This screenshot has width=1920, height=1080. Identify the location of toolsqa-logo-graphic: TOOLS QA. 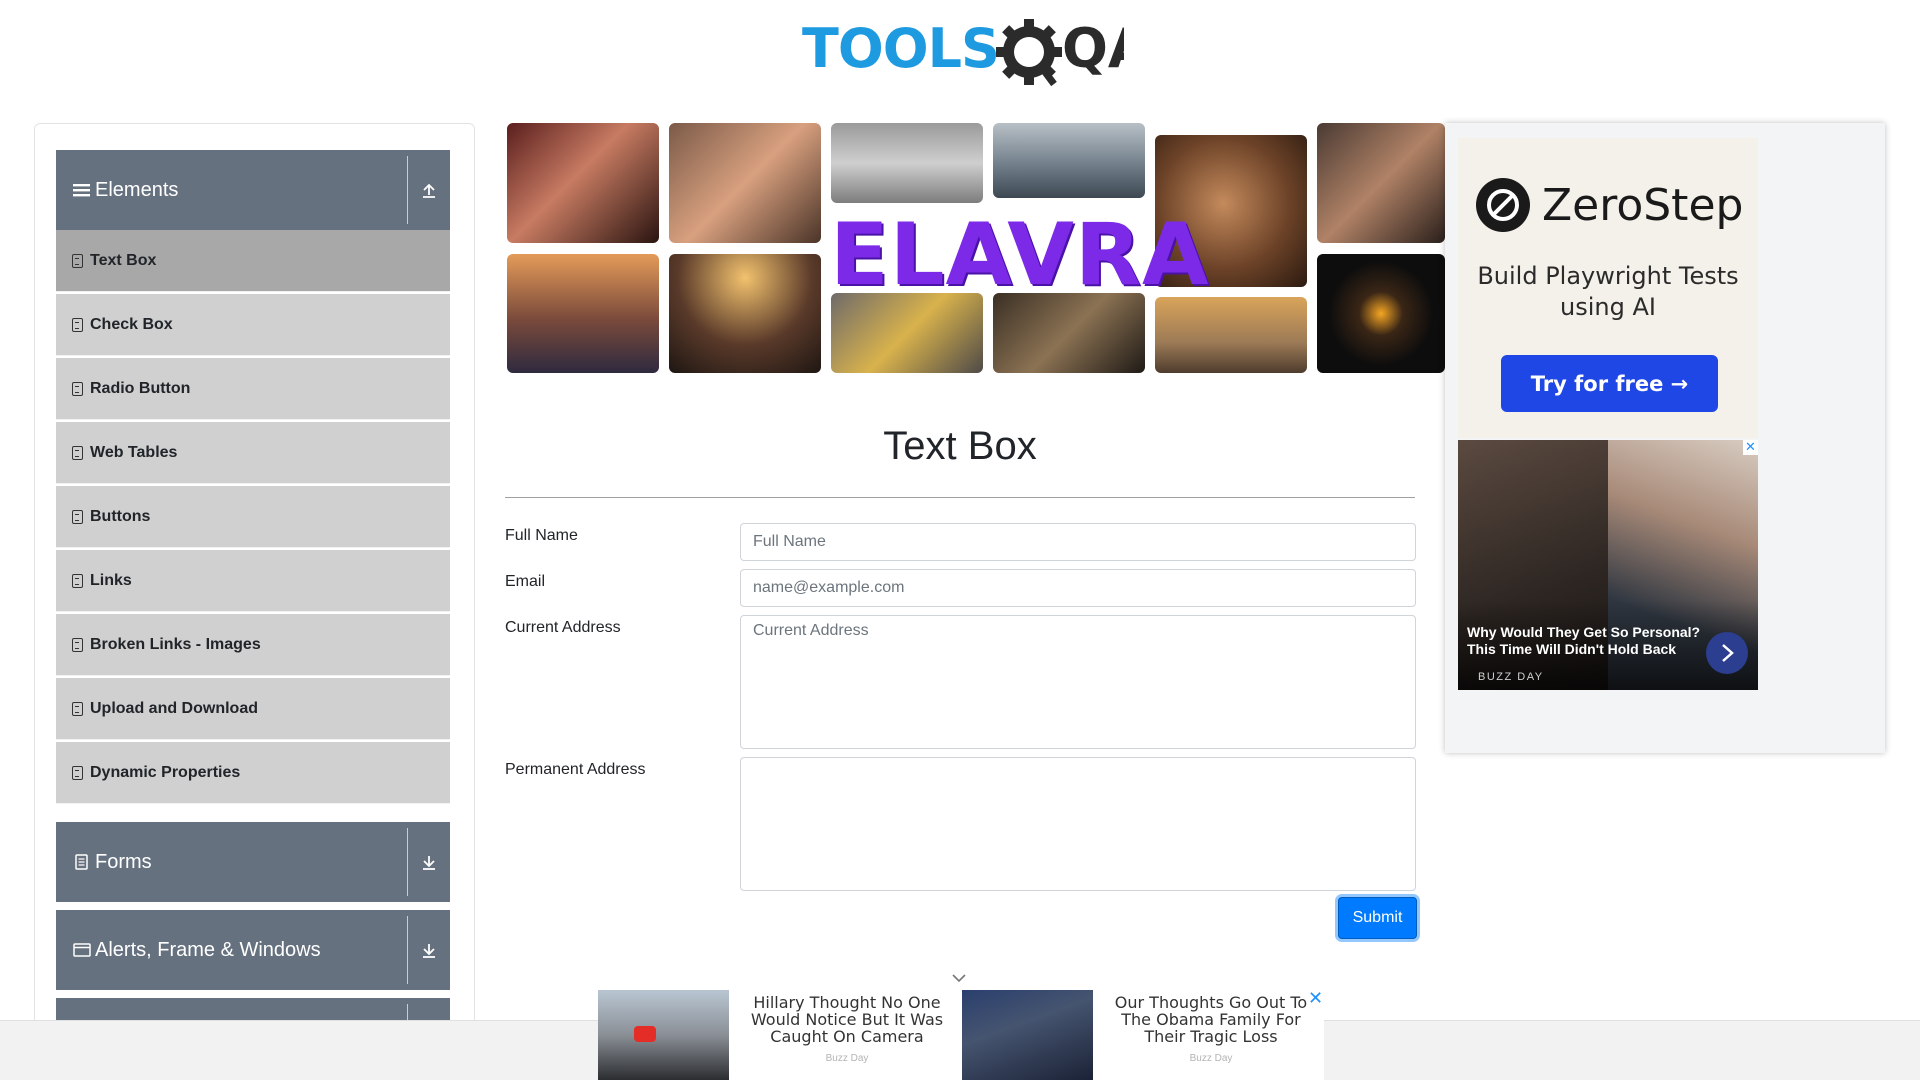
(976, 52).